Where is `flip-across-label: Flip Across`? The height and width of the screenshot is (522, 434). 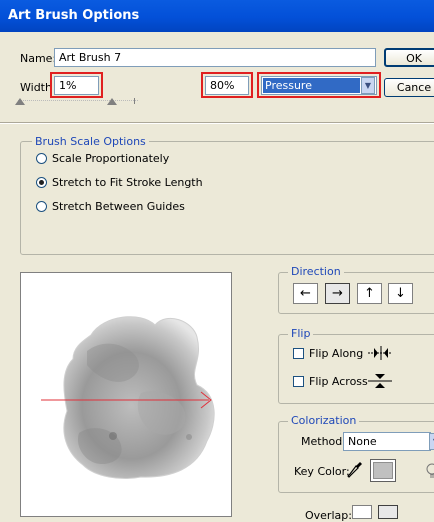
flip-across-label: Flip Across is located at coordinates (338, 381).